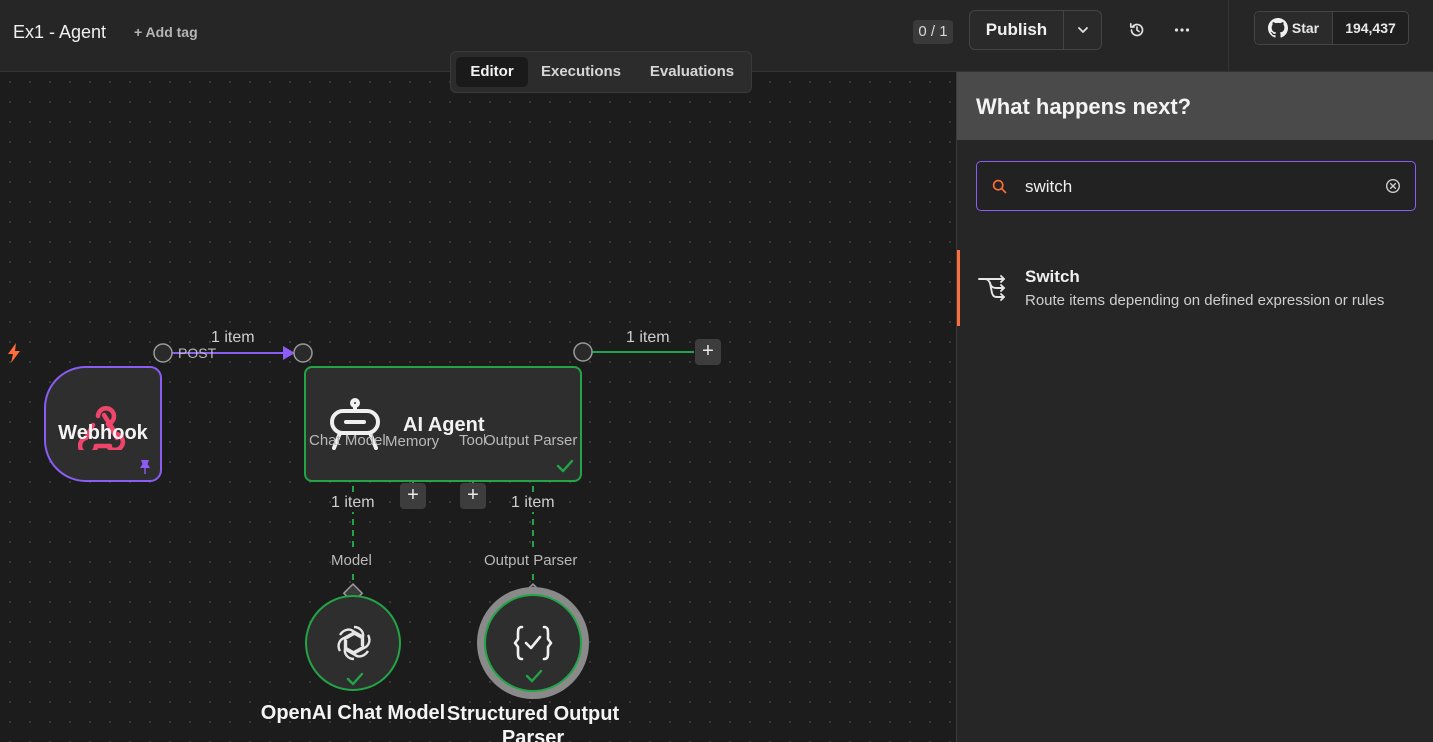 The height and width of the screenshot is (742, 1433). What do you see at coordinates (648, 337) in the screenshot?
I see `agent-output-item-count: 1 item` at bounding box center [648, 337].